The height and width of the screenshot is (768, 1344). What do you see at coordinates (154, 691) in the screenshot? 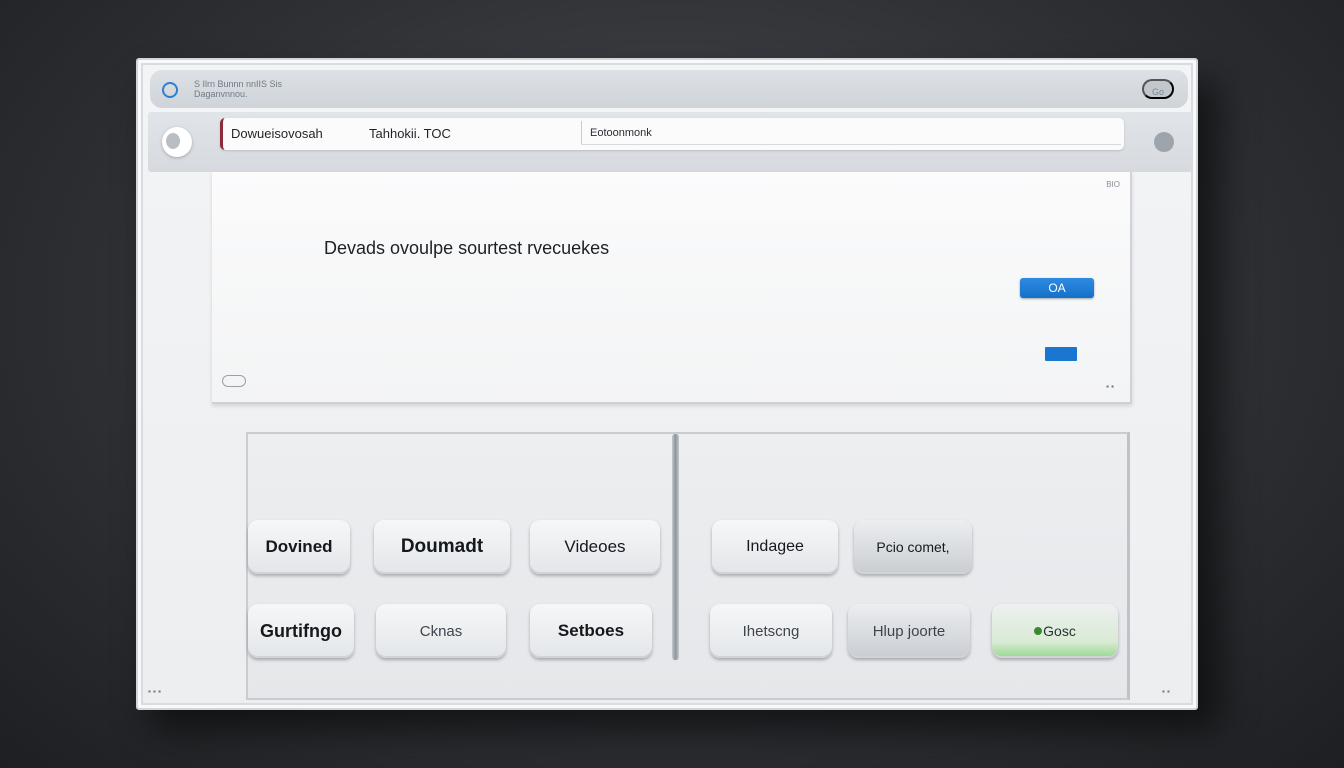
I see `footer-left-mark: ▪ ▪ ▪` at bounding box center [154, 691].